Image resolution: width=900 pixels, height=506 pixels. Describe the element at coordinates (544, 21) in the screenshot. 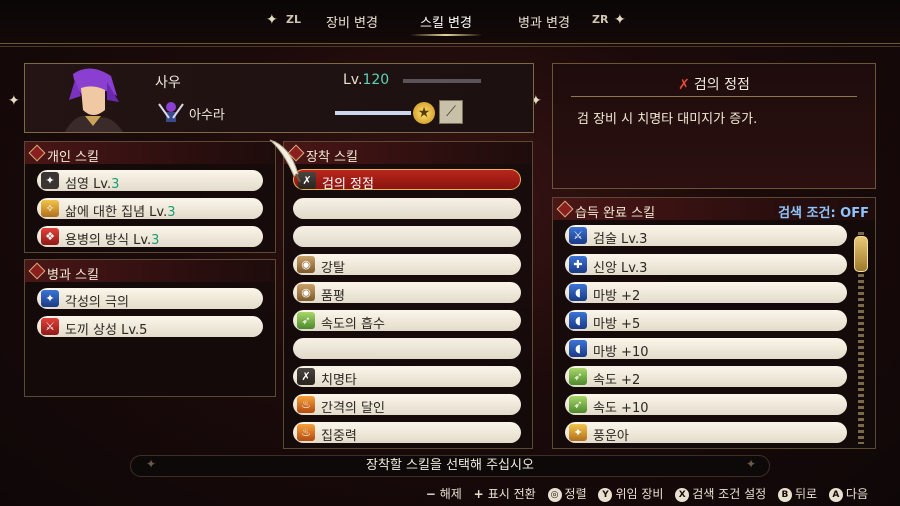

I see `tab-class: 병과 변경` at that location.